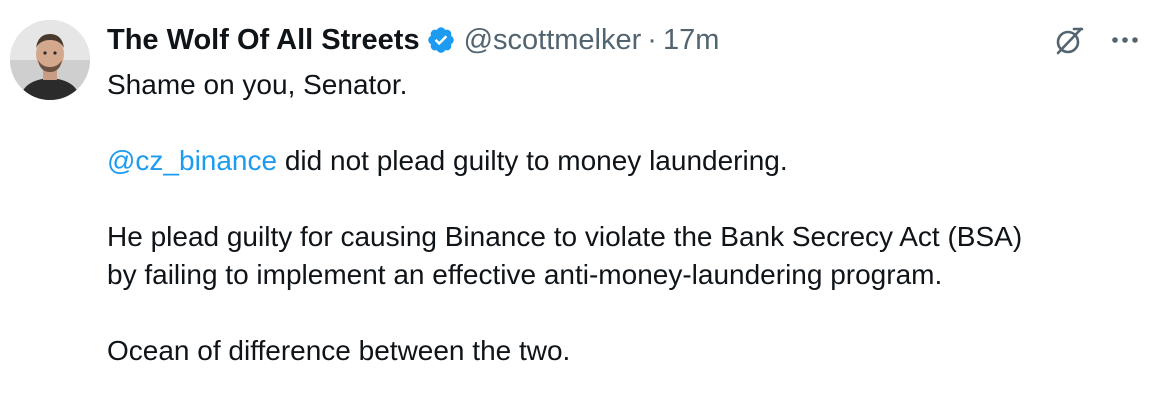 The width and height of the screenshot is (1152, 404). I want to click on display-name: The Wolf Of All Streets, so click(263, 40).